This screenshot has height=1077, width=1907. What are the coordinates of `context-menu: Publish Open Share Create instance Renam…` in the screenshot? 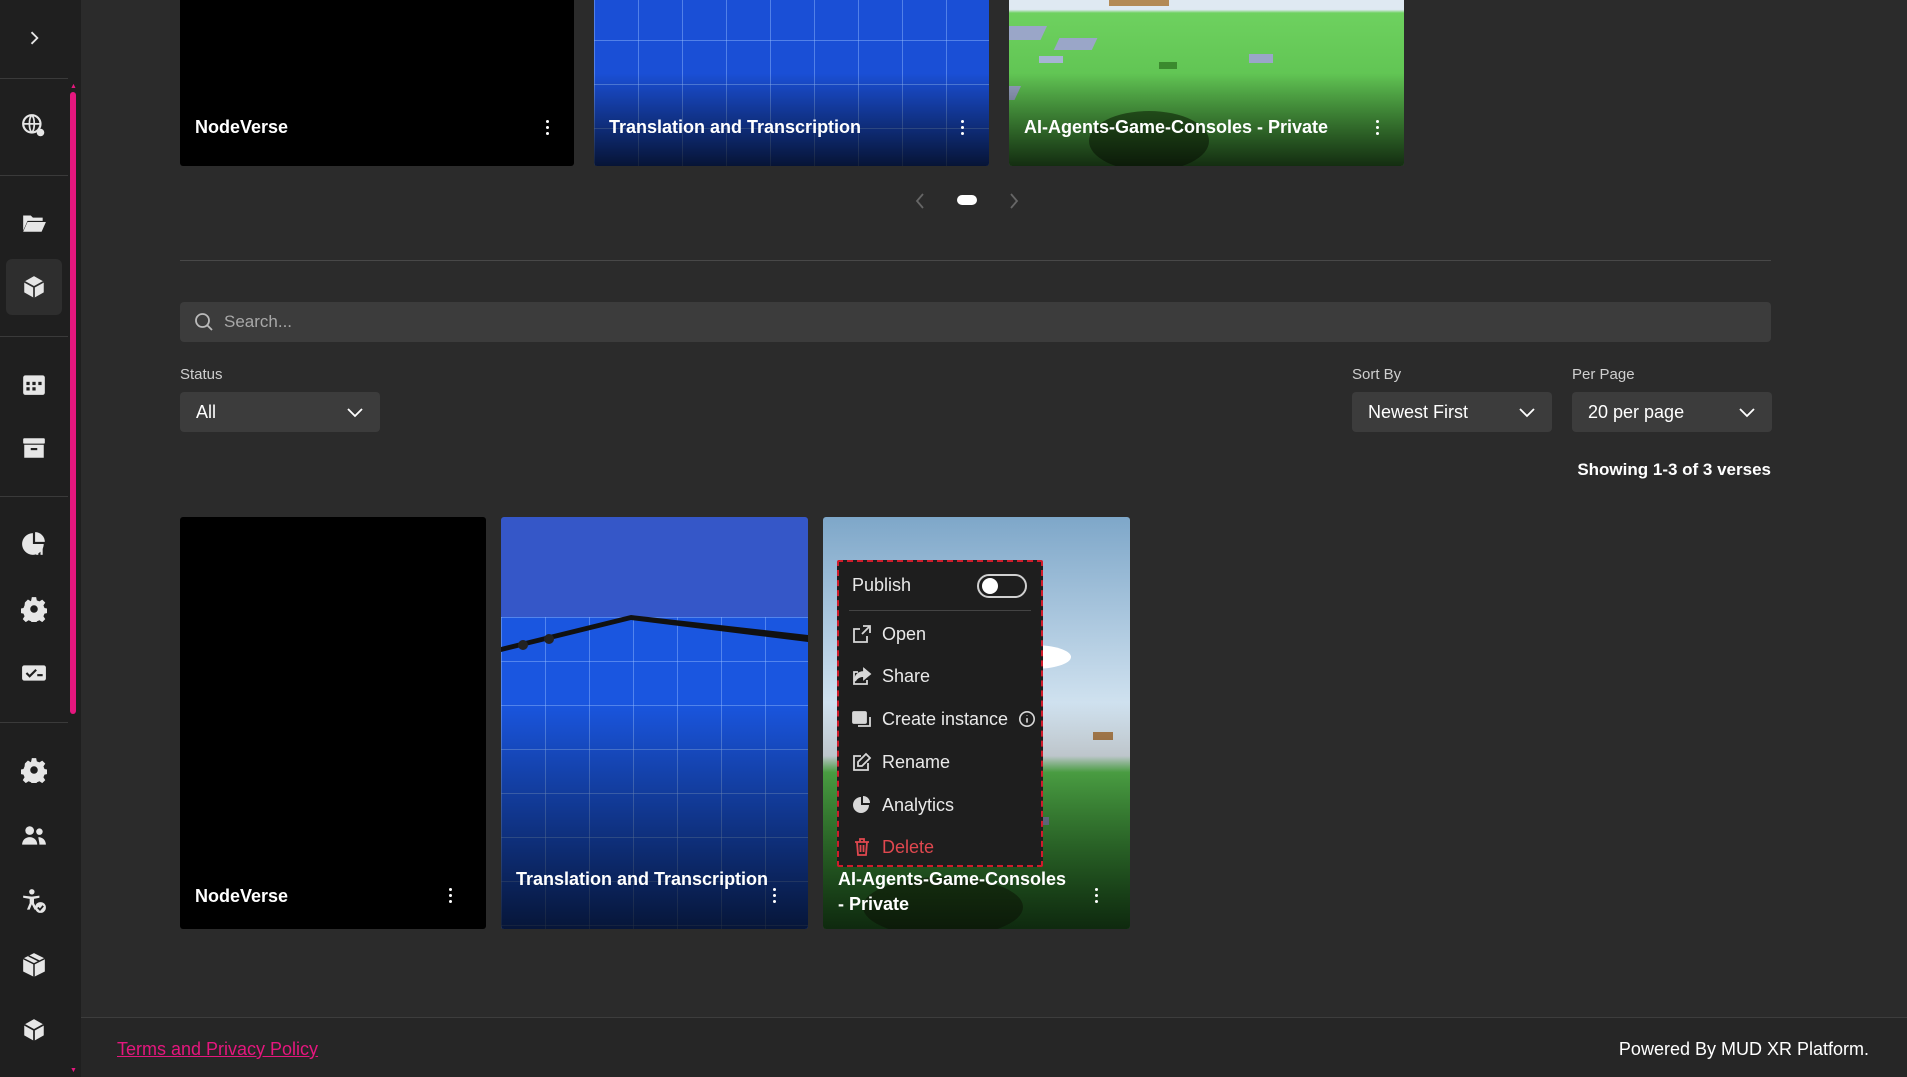 It's located at (940, 713).